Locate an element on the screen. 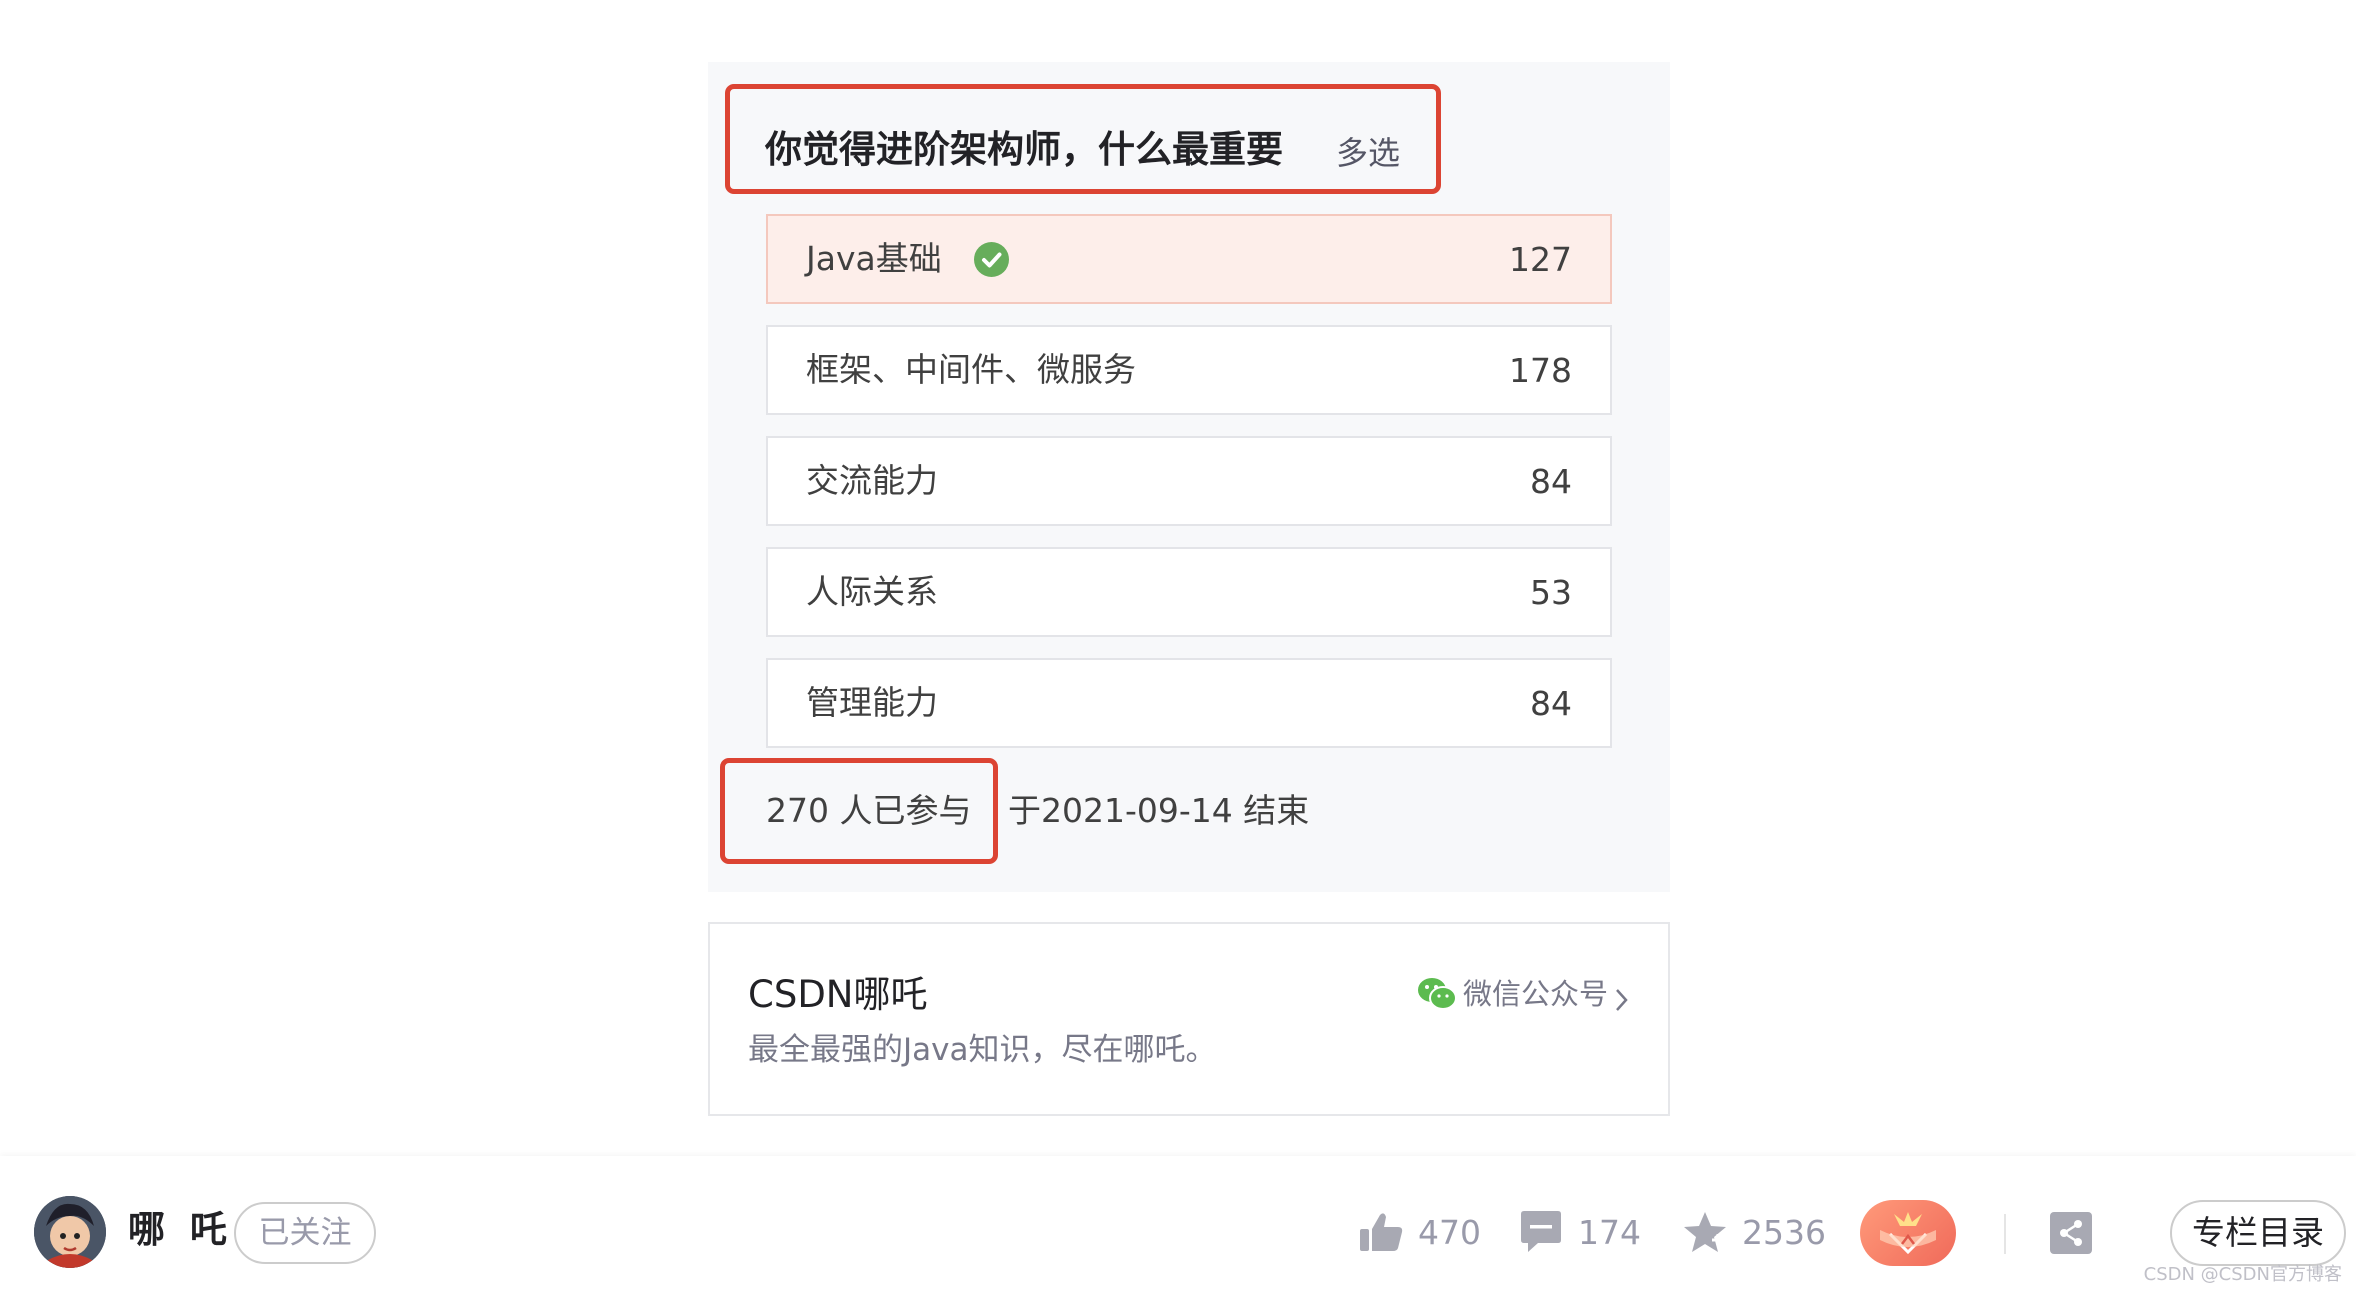  avatar is located at coordinates (70, 1232).